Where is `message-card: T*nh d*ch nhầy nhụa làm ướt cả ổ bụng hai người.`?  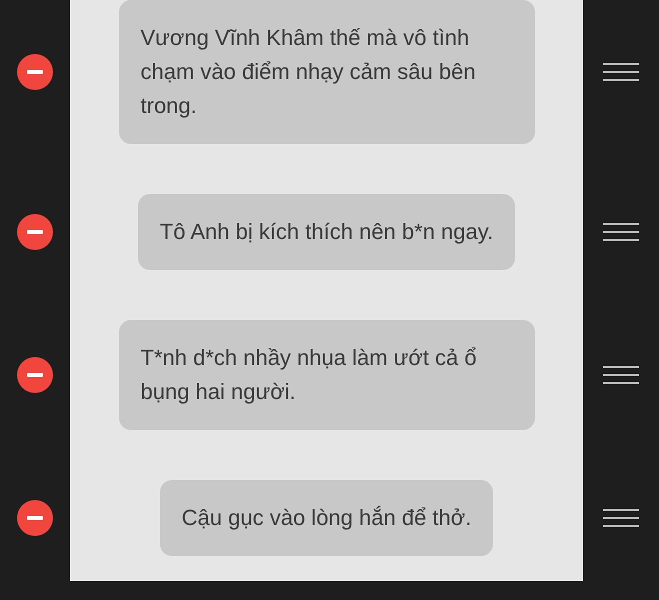 message-card: T*nh d*ch nhầy nhụa làm ướt cả ổ bụng hai người. is located at coordinates (326, 375).